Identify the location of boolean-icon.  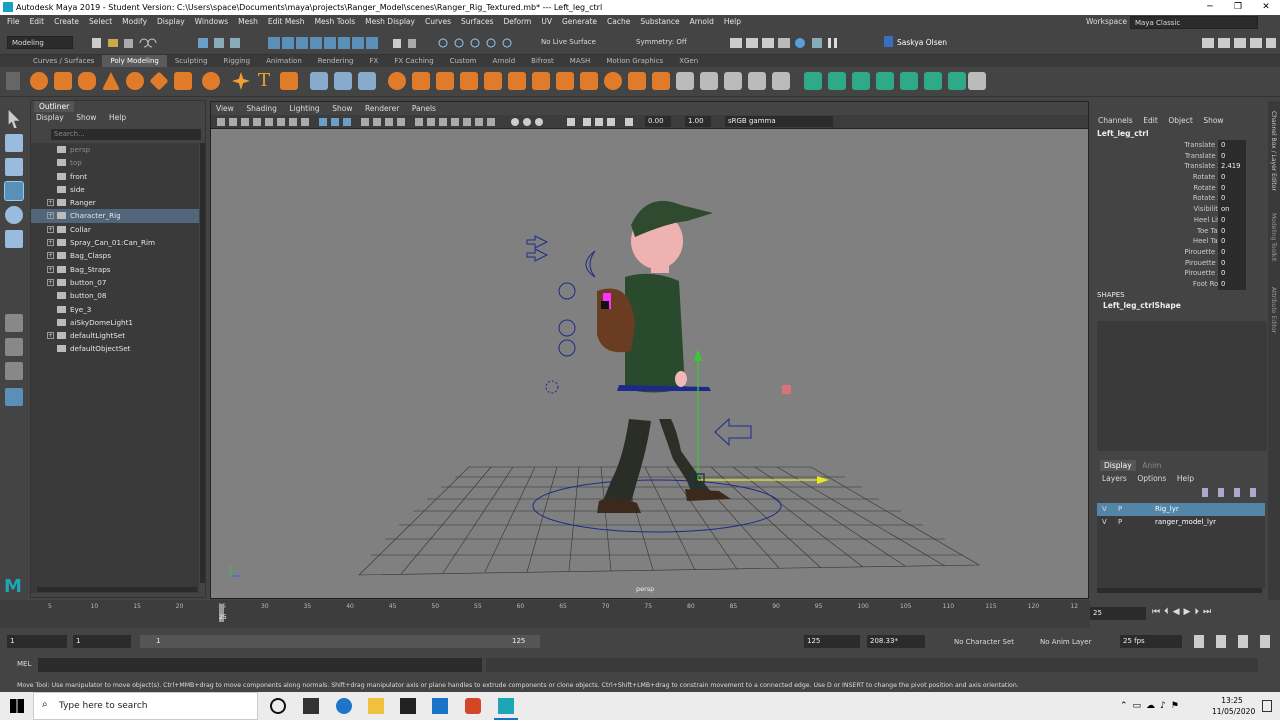
(397, 81).